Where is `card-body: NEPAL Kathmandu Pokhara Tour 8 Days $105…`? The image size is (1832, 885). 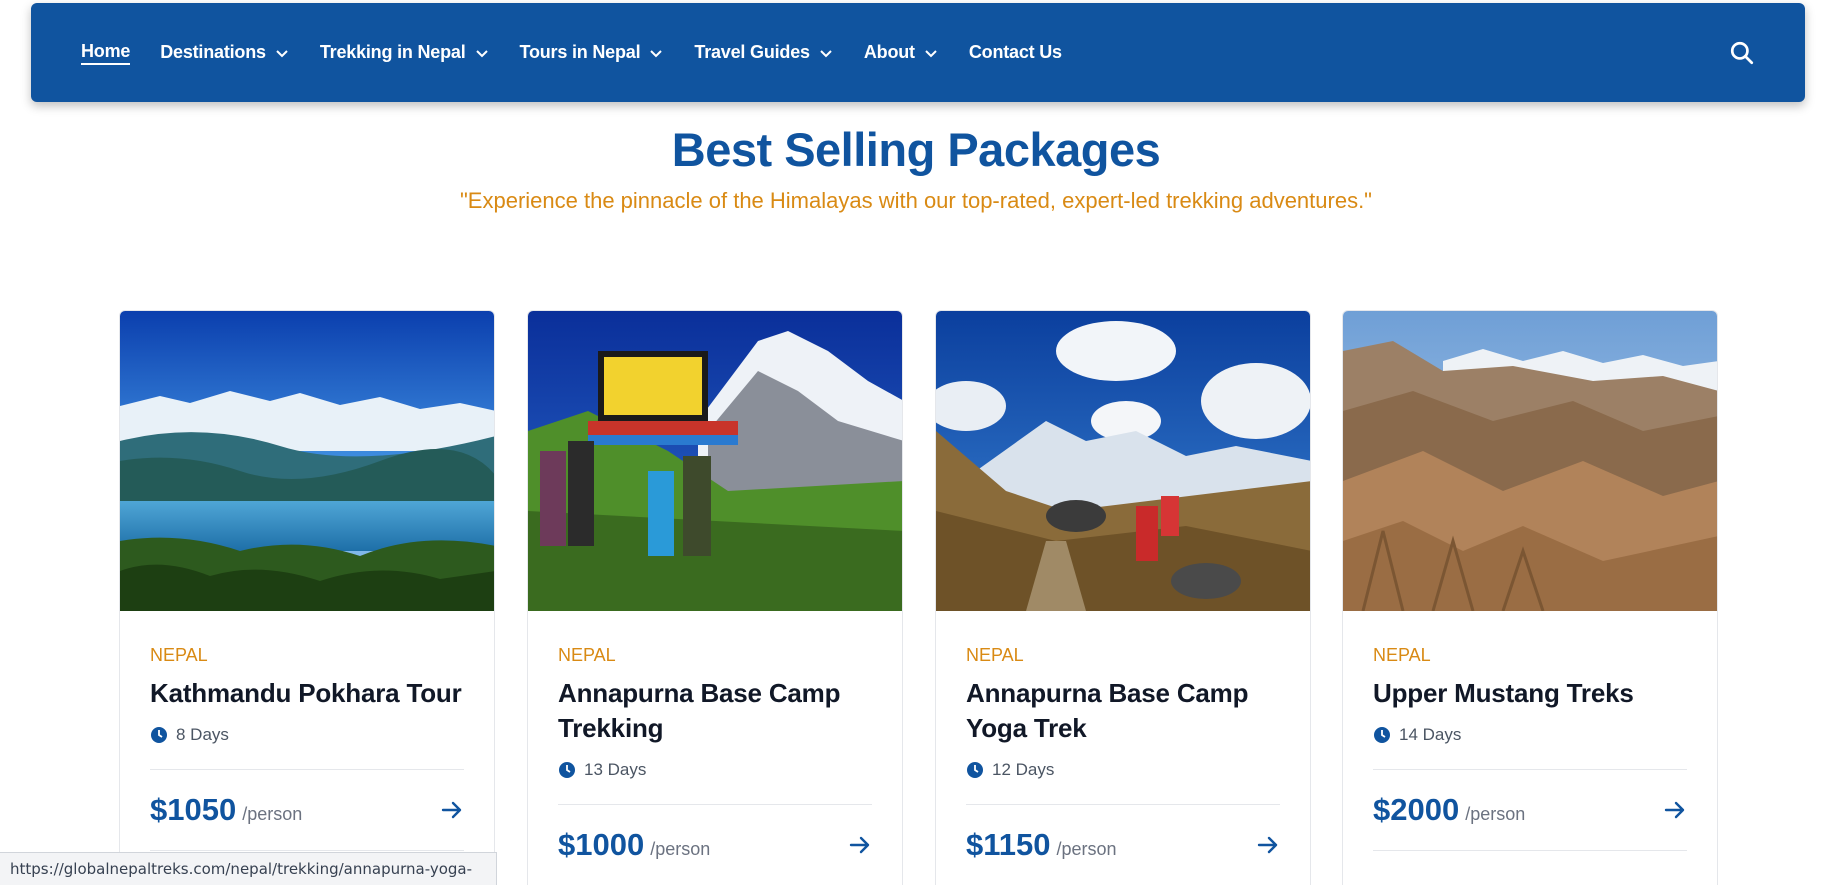
card-body: NEPAL Kathmandu Pokhara Tour 8 Days $105… is located at coordinates (307, 731).